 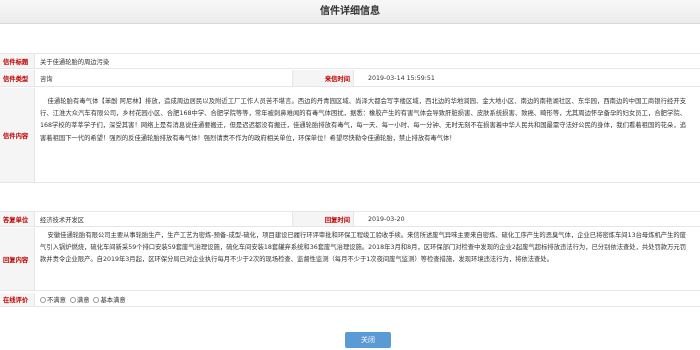 I want to click on letter-title-row: 信件标题 关于佳通轮胎的周边污染, so click(x=350, y=61).